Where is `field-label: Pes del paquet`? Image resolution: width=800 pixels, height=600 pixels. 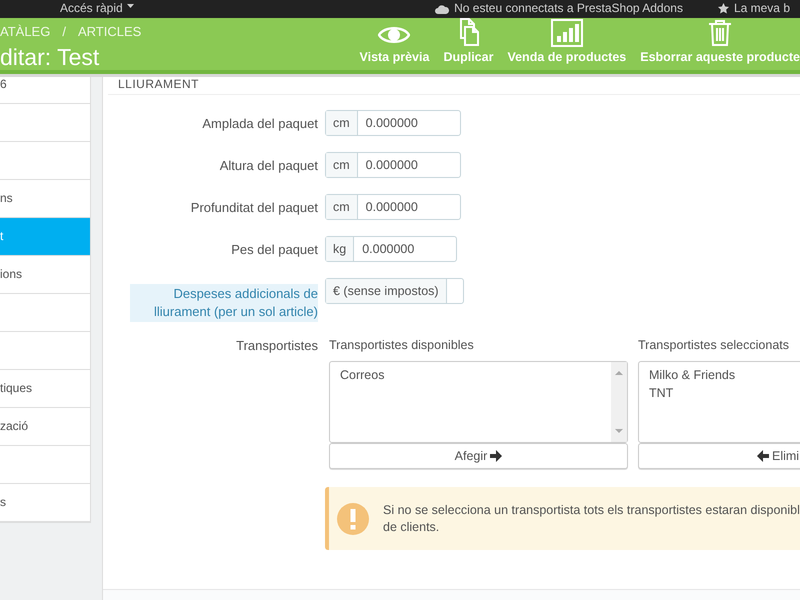
field-label: Pes del paquet is located at coordinates (274, 249).